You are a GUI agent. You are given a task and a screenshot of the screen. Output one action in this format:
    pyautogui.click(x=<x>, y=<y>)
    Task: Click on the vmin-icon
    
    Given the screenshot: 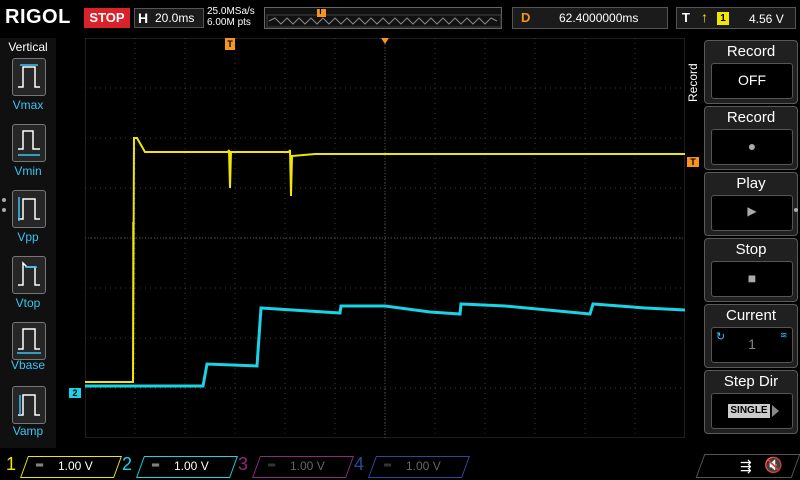 What is the action you would take?
    pyautogui.click(x=29, y=143)
    